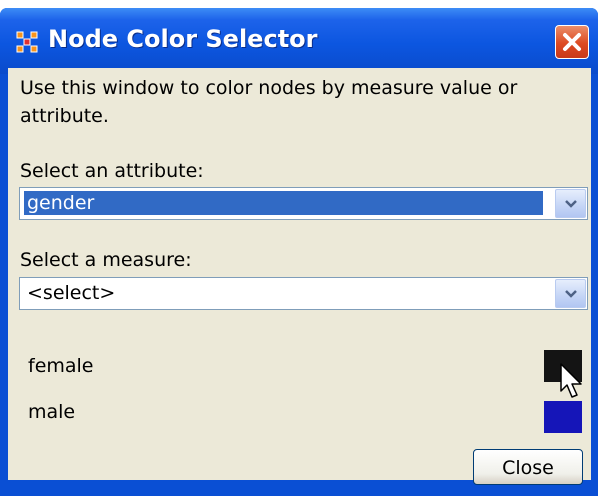 Image resolution: width=600 pixels, height=503 pixels. What do you see at coordinates (61, 366) in the screenshot?
I see `legend-label-female: female` at bounding box center [61, 366].